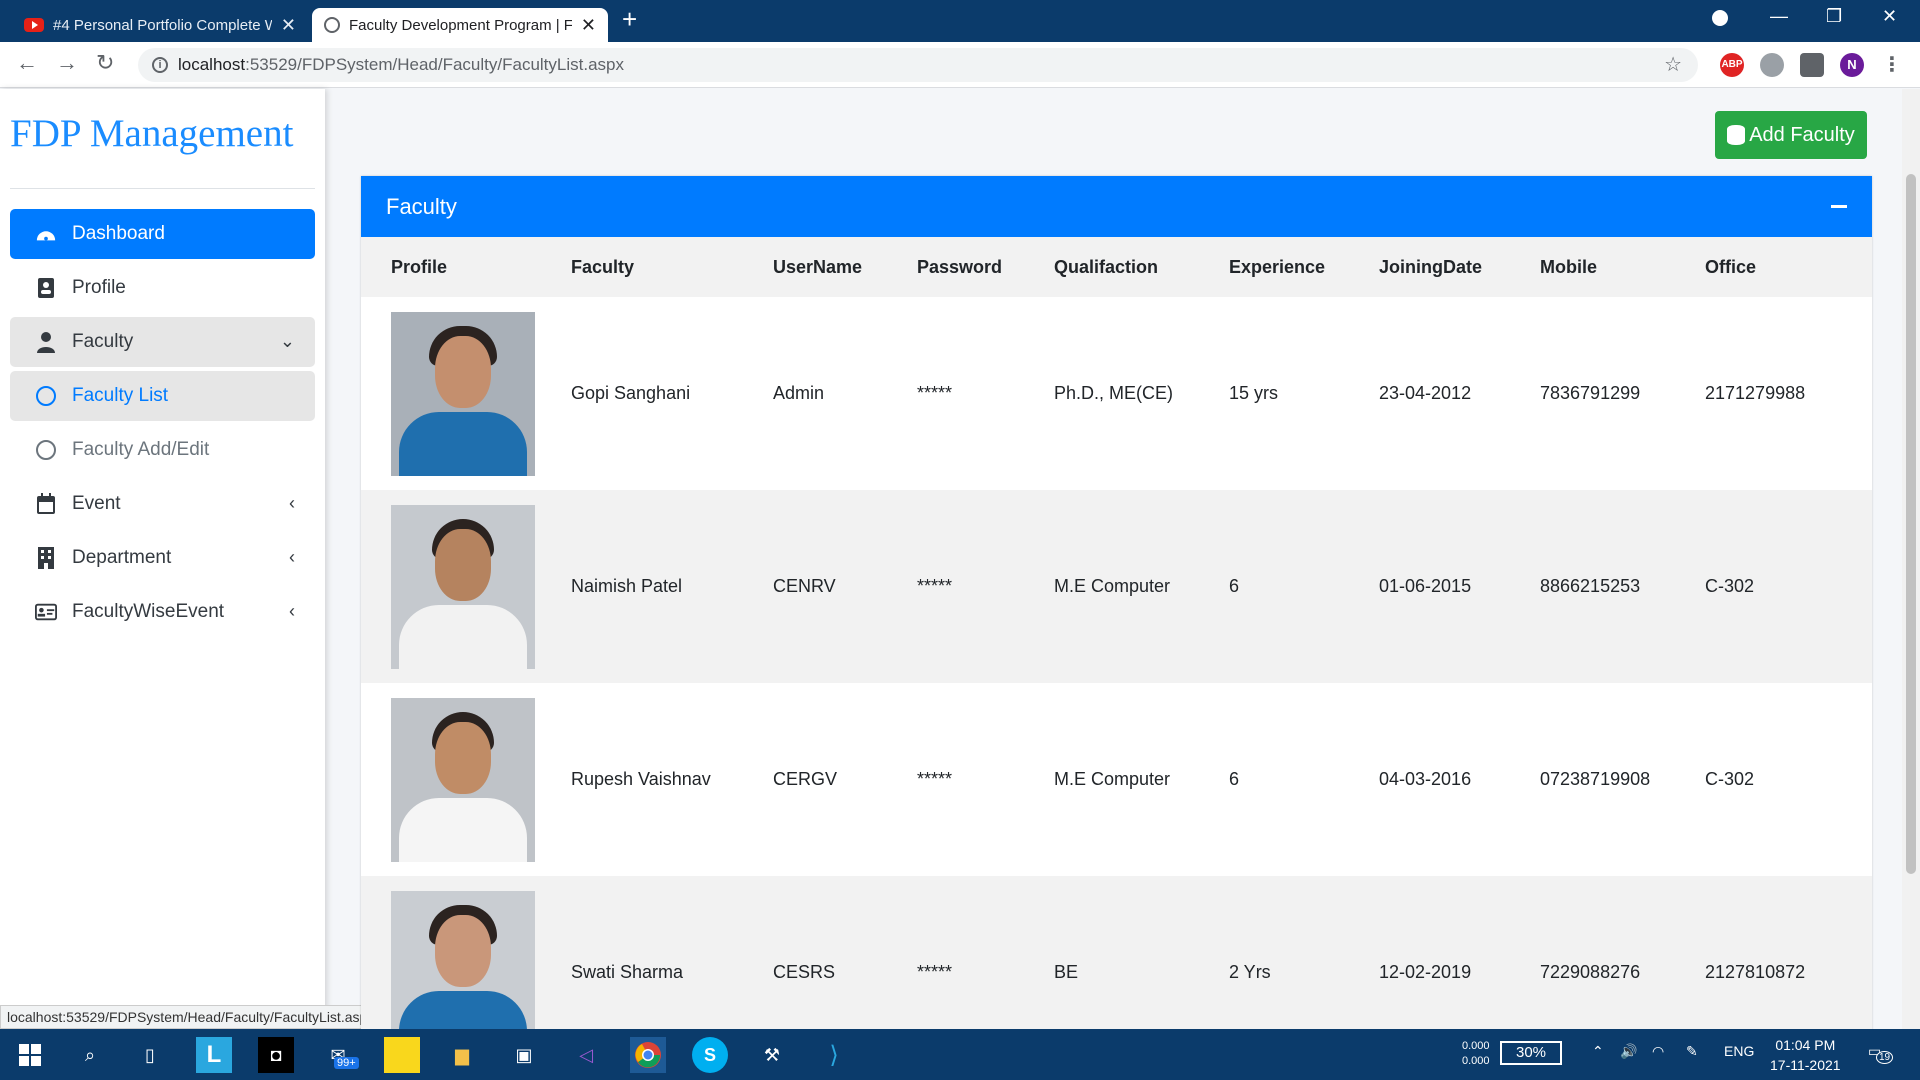 This screenshot has height=1080, width=1920. I want to click on dolby-icon: ◘, so click(276, 1055).